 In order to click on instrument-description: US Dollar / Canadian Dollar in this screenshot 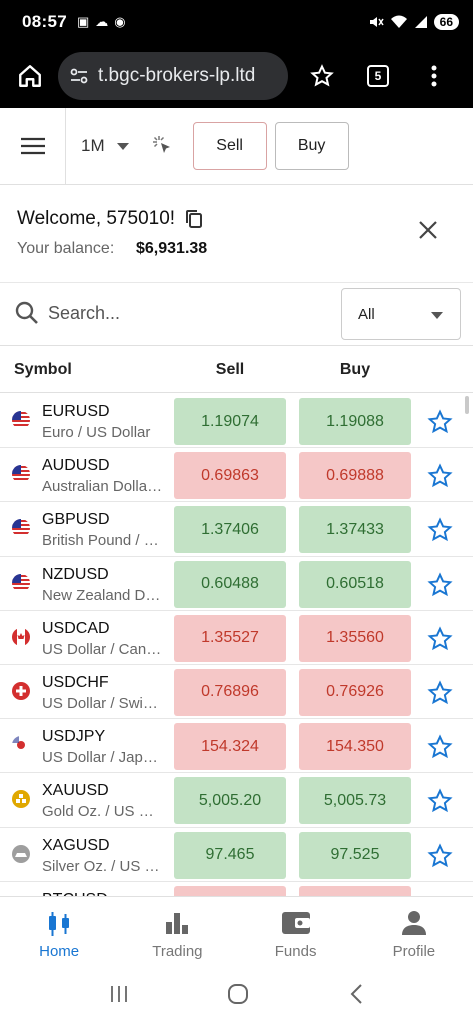, I will do `click(103, 649)`.